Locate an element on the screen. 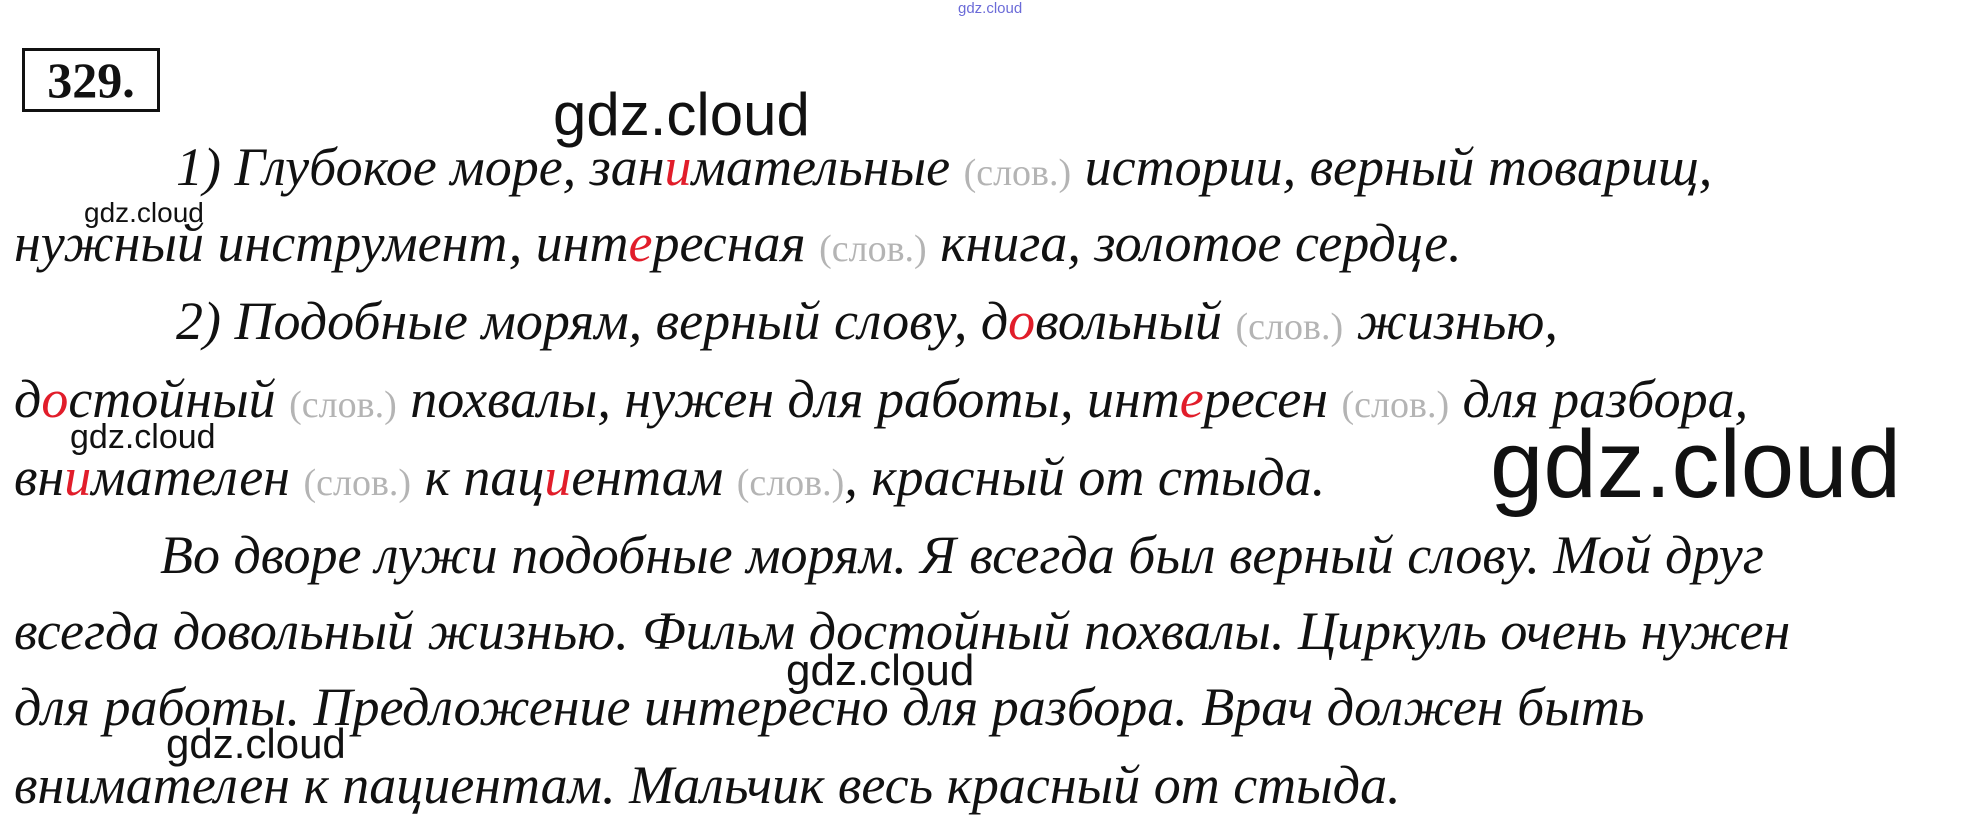 Image resolution: width=1976 pixels, height=829 pixels. text-segment: похвалы, нужен для работы, инт is located at coordinates (795, 399).